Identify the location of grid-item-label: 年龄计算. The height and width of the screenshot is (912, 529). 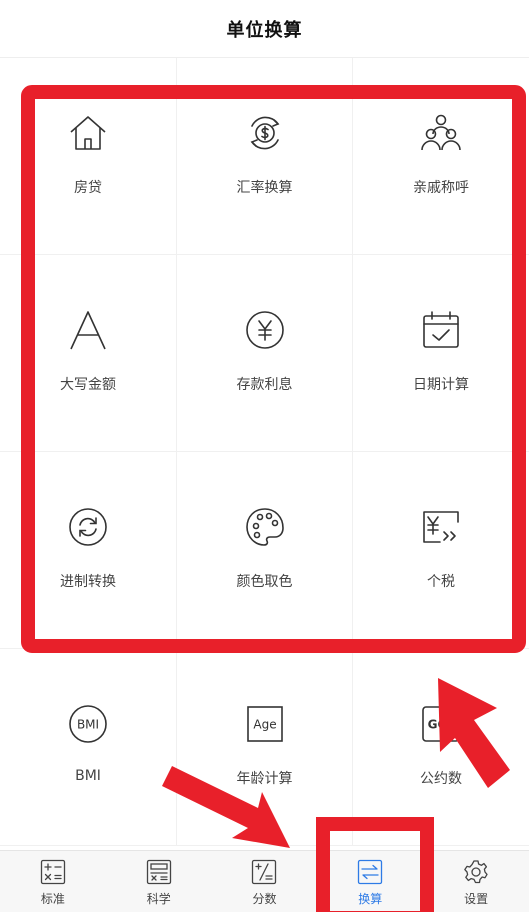
(264, 779).